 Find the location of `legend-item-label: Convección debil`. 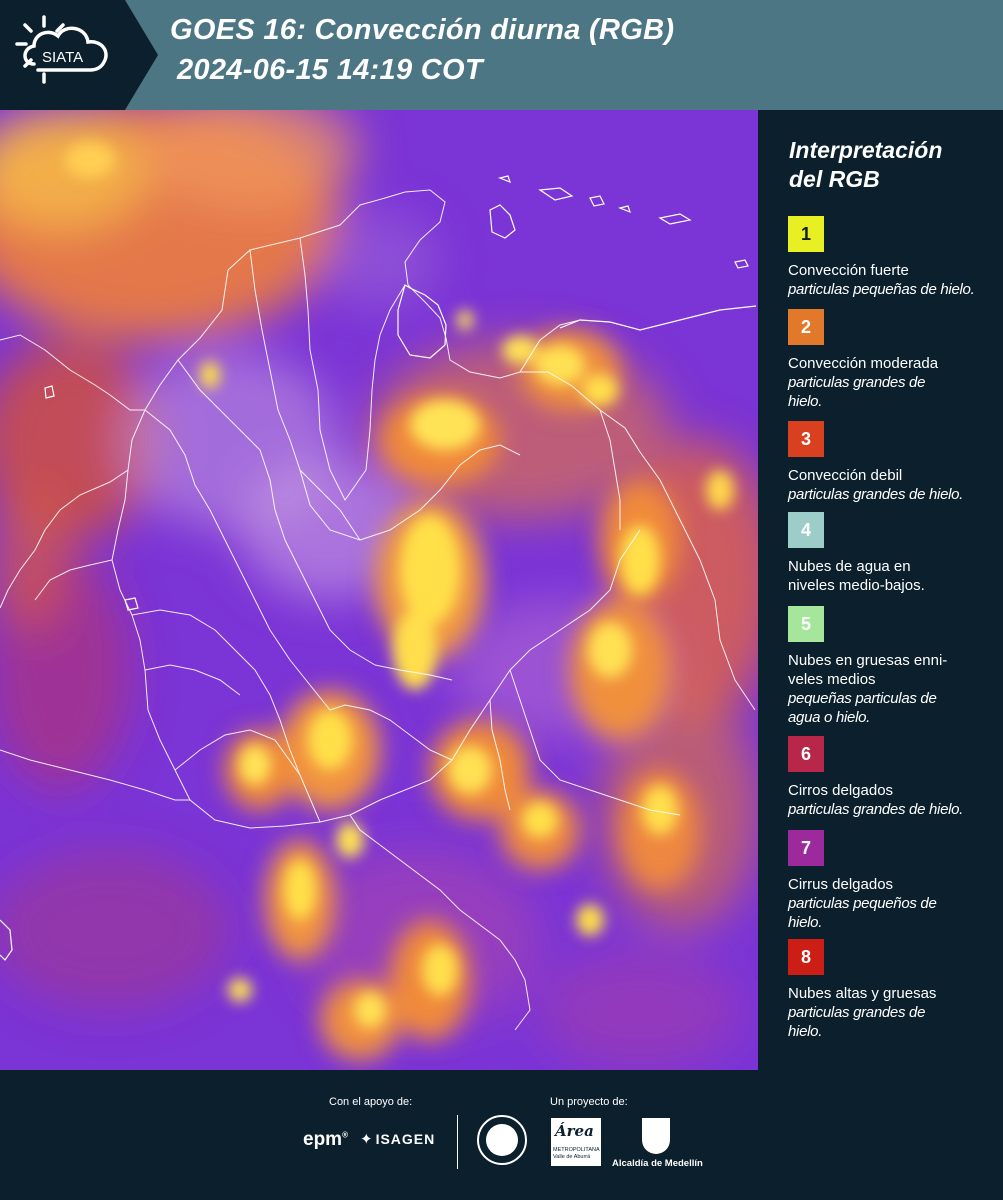

legend-item-label: Convección debil is located at coordinates (845, 475).